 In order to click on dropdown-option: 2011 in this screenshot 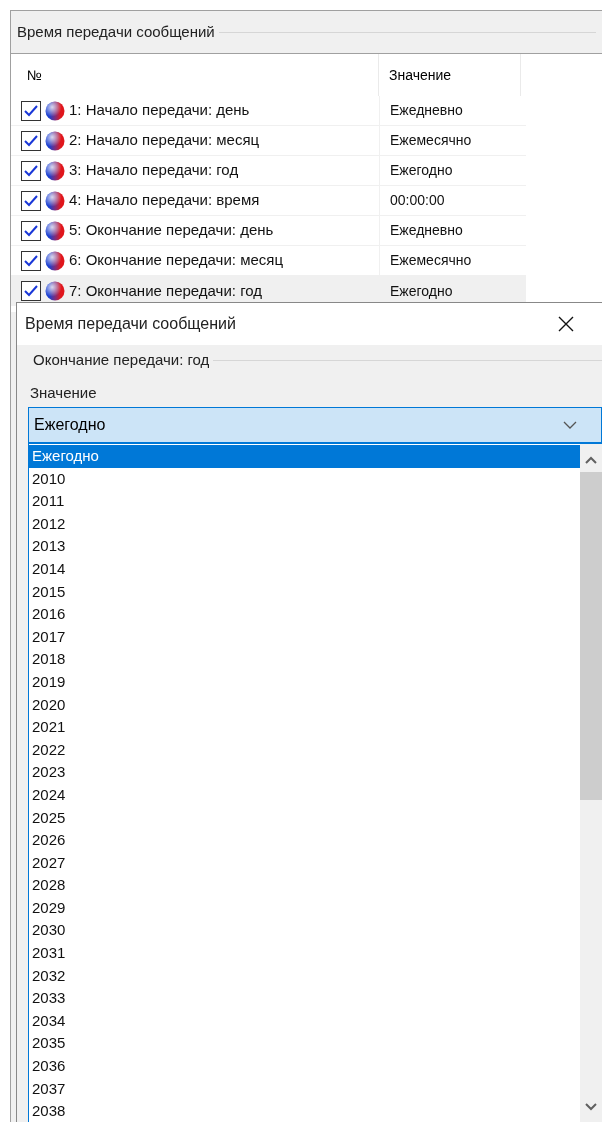, I will do `click(304, 501)`.